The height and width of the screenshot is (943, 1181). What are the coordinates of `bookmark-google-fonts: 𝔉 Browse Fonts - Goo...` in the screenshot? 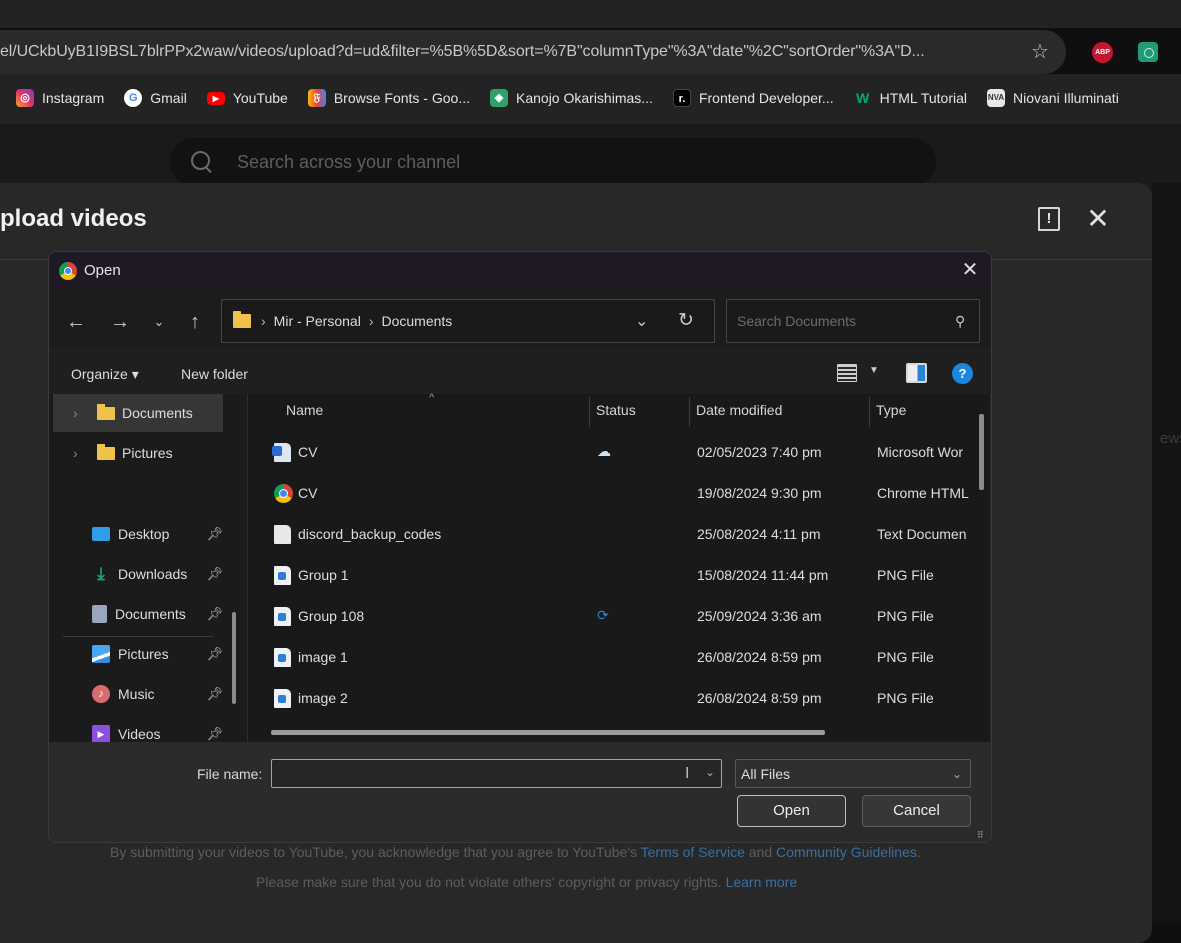 It's located at (388, 98).